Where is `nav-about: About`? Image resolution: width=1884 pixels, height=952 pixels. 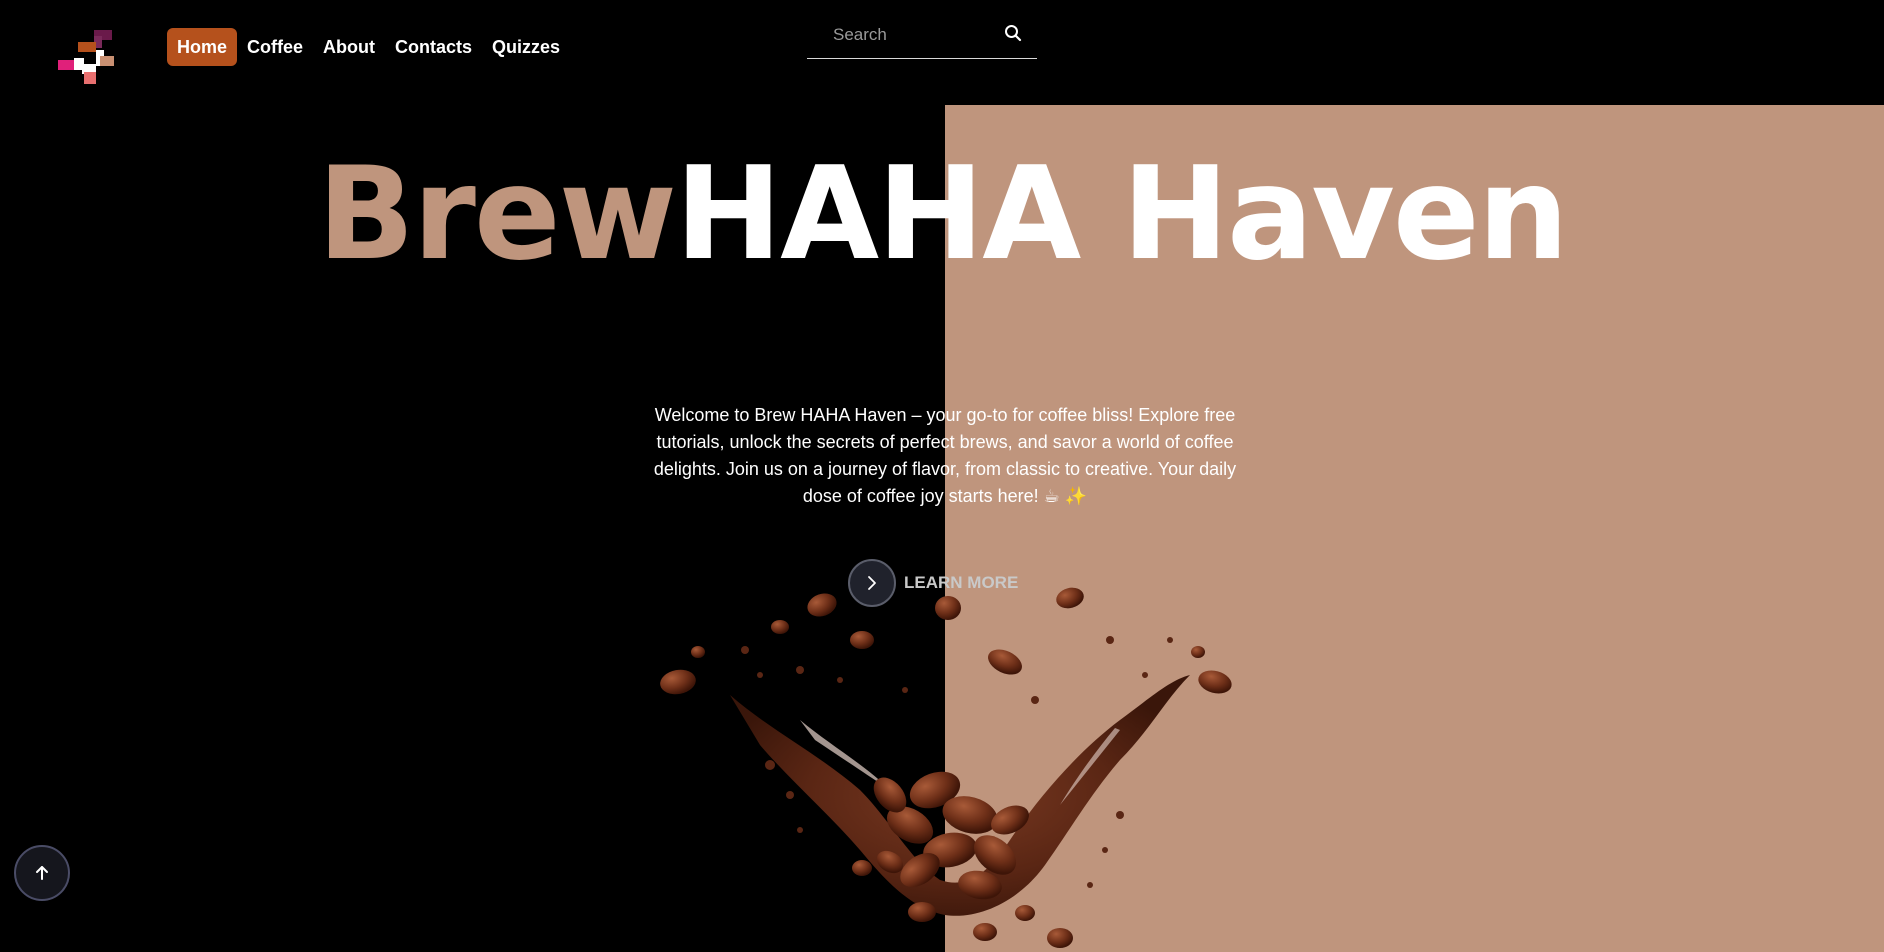 nav-about: About is located at coordinates (349, 47).